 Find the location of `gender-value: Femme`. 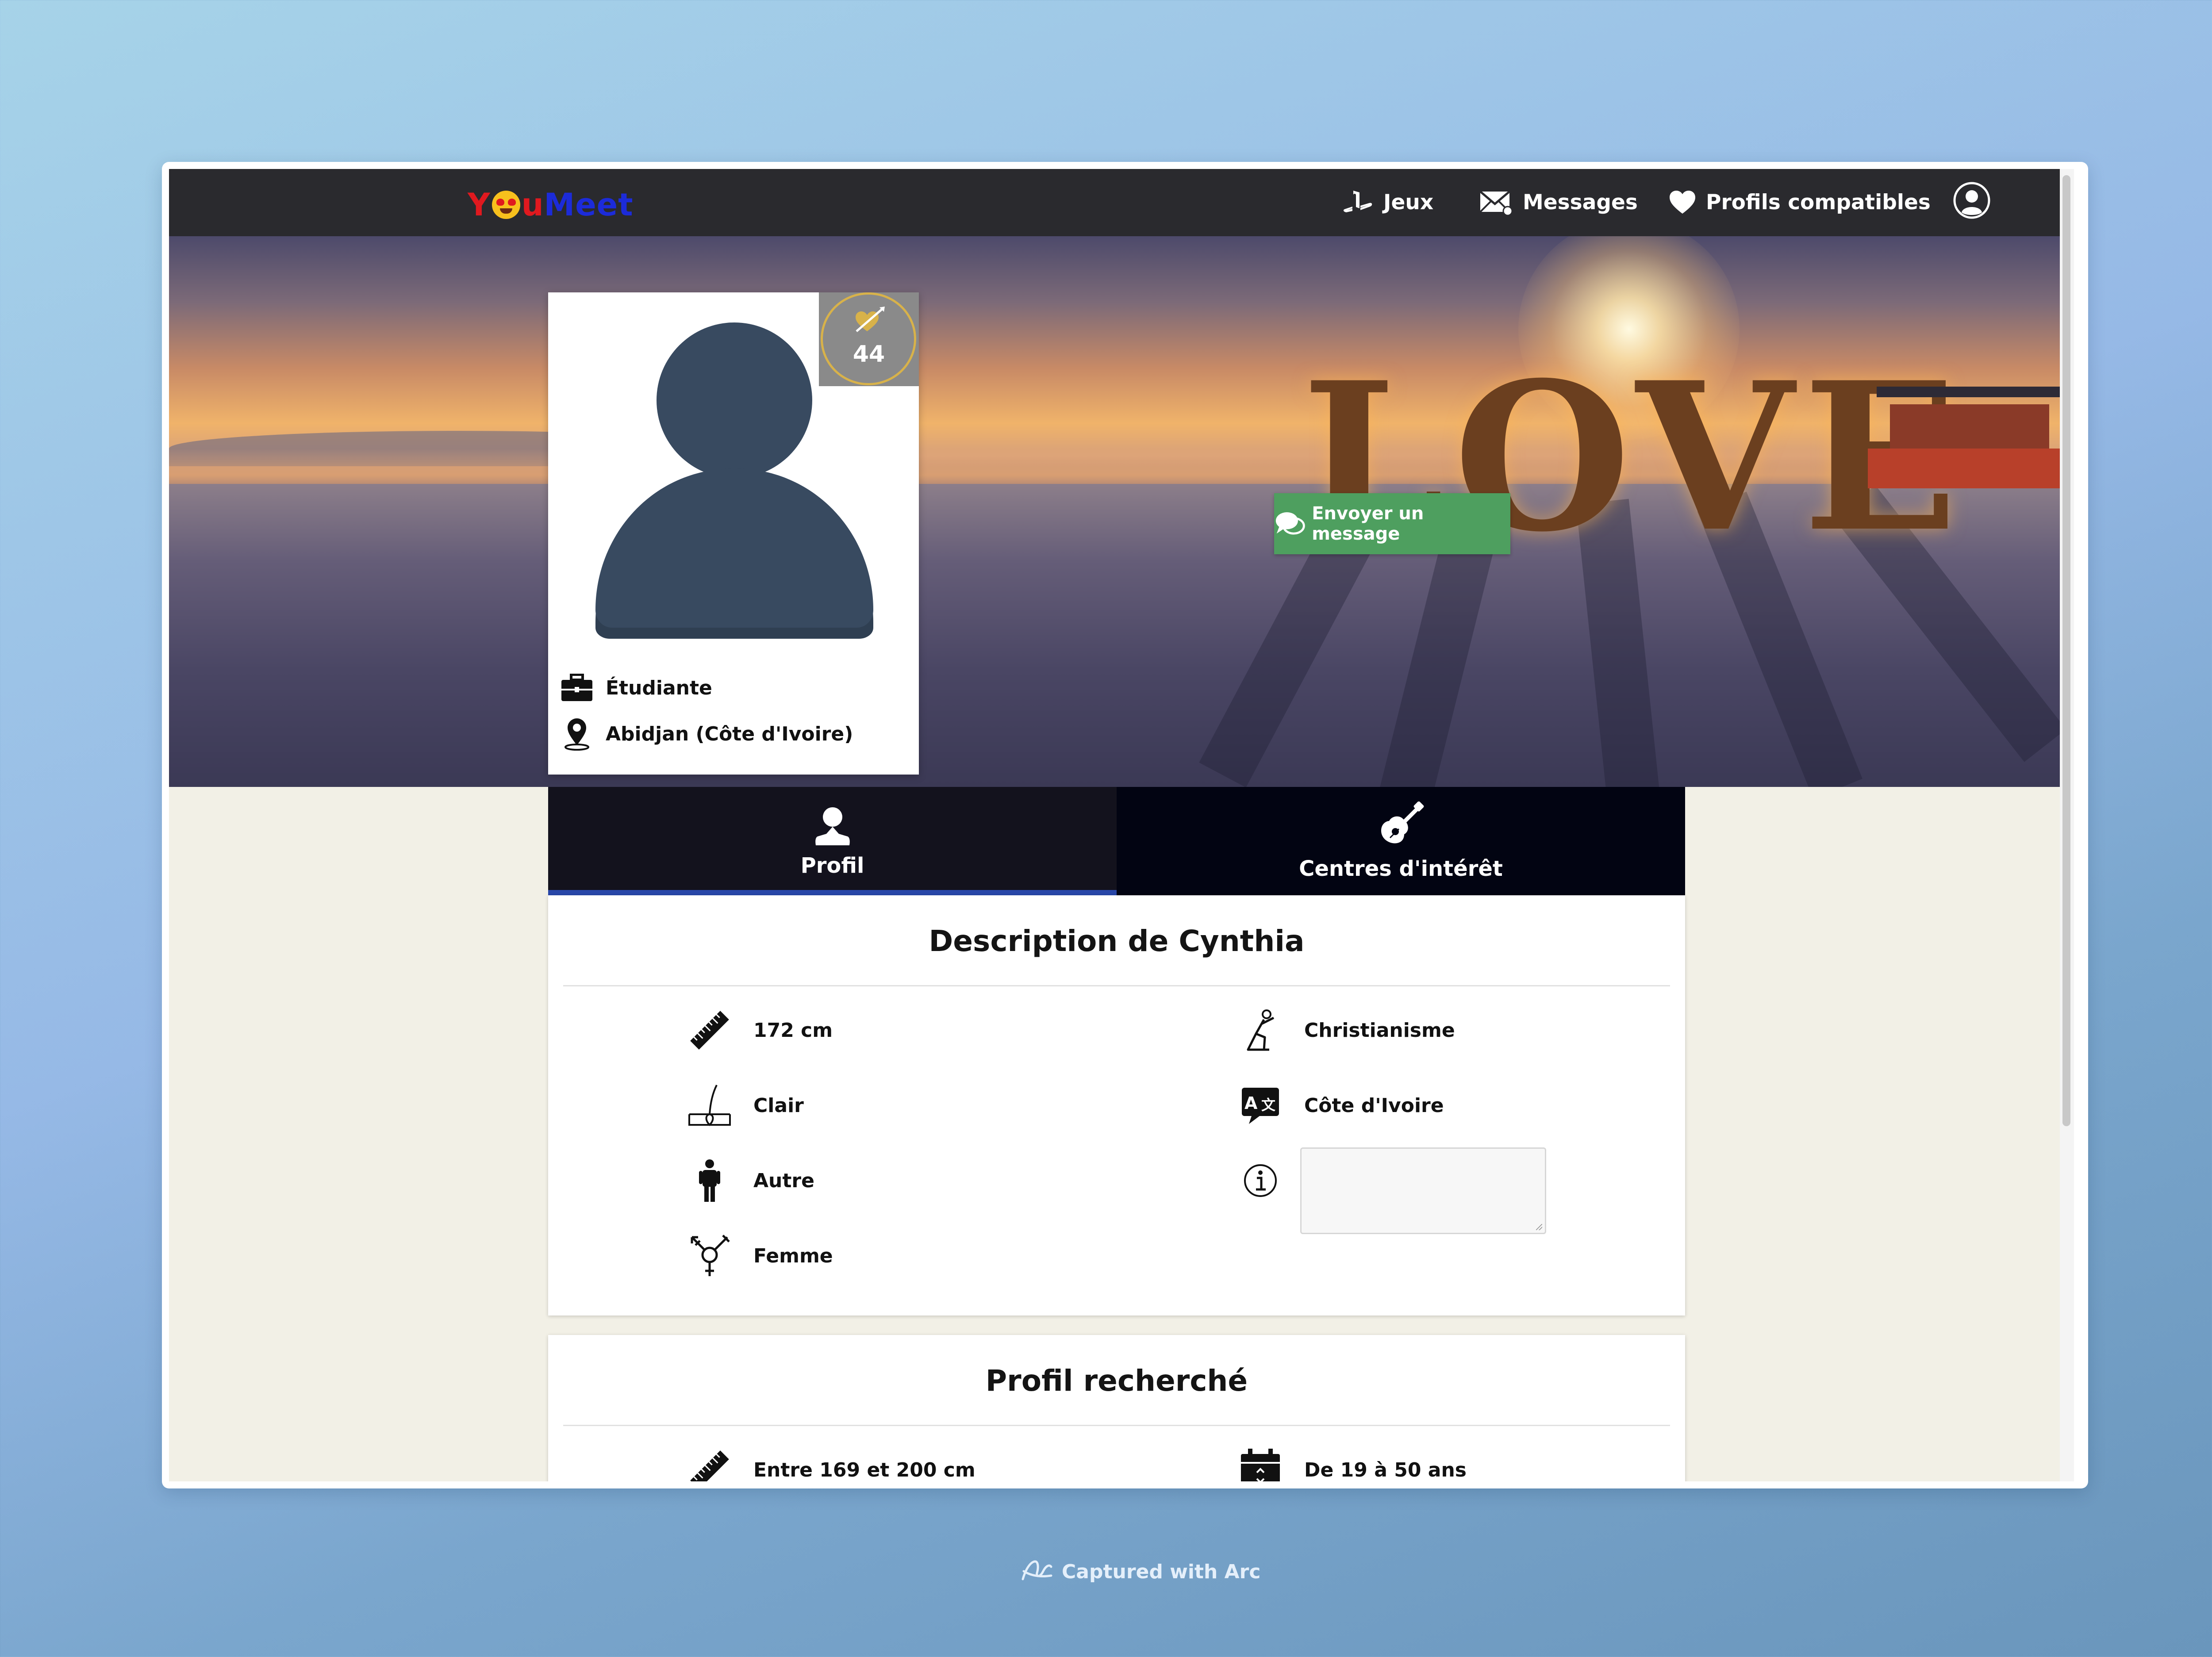

gender-value: Femme is located at coordinates (793, 1255).